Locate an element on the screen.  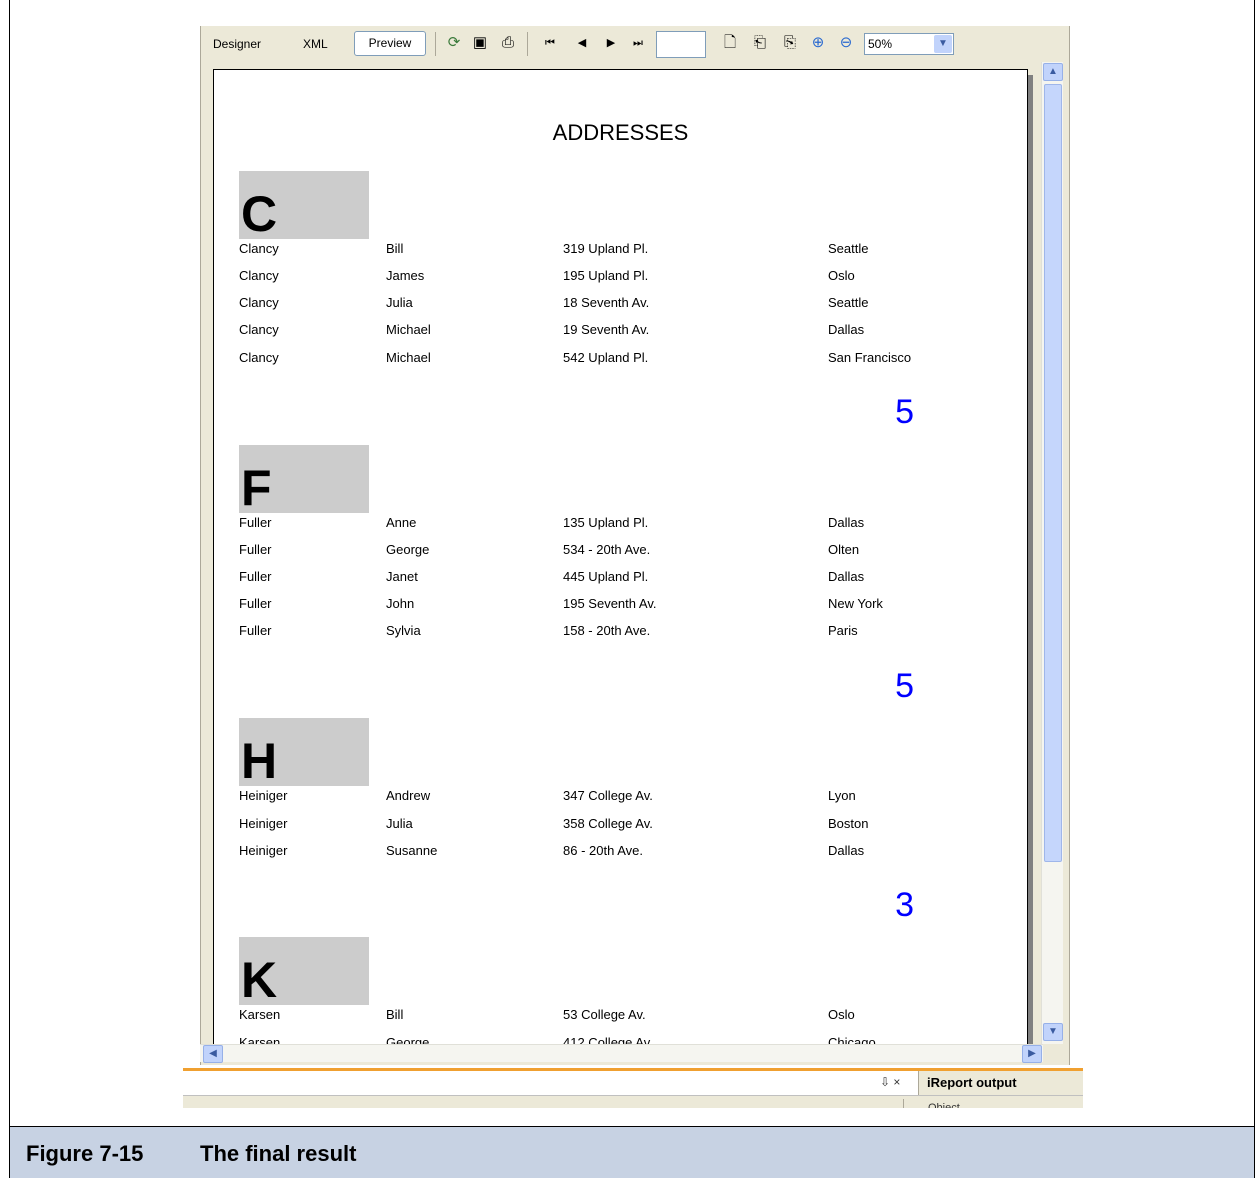
first-name: Anne is located at coordinates (401, 522).